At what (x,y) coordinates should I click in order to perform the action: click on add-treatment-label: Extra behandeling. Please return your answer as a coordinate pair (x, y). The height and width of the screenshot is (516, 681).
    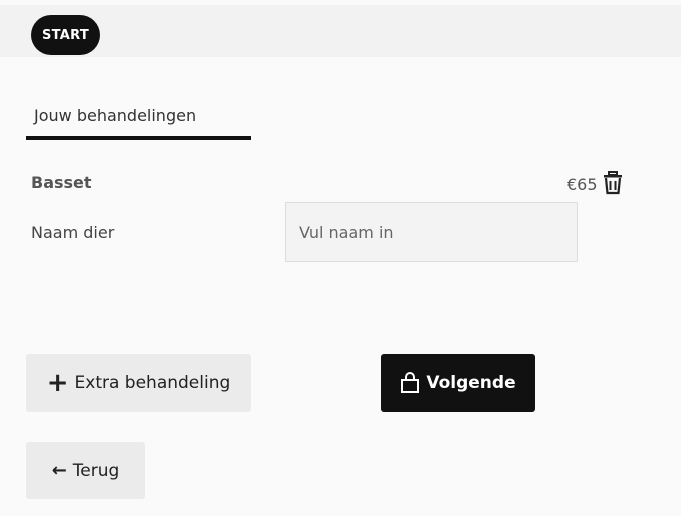
    Looking at the image, I should click on (152, 383).